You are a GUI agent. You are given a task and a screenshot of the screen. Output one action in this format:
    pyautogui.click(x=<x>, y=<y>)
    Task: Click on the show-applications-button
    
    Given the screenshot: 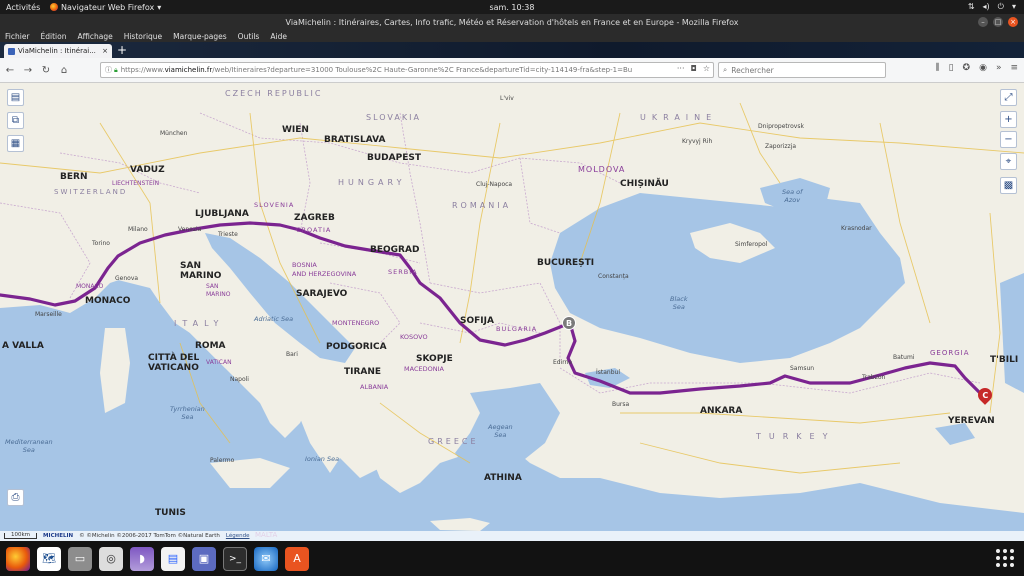 What is the action you would take?
    pyautogui.click(x=1005, y=558)
    